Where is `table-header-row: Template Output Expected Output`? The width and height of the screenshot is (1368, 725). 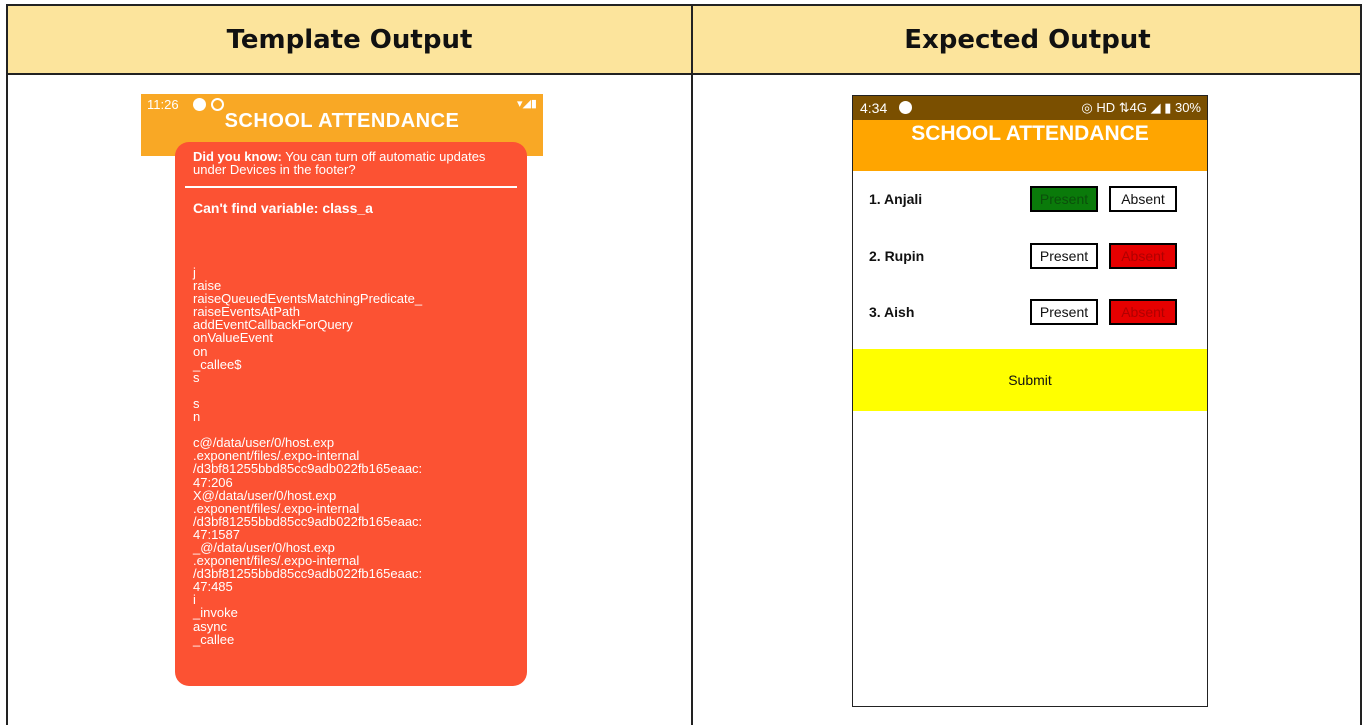
table-header-row: Template Output Expected Output is located at coordinates (684, 40).